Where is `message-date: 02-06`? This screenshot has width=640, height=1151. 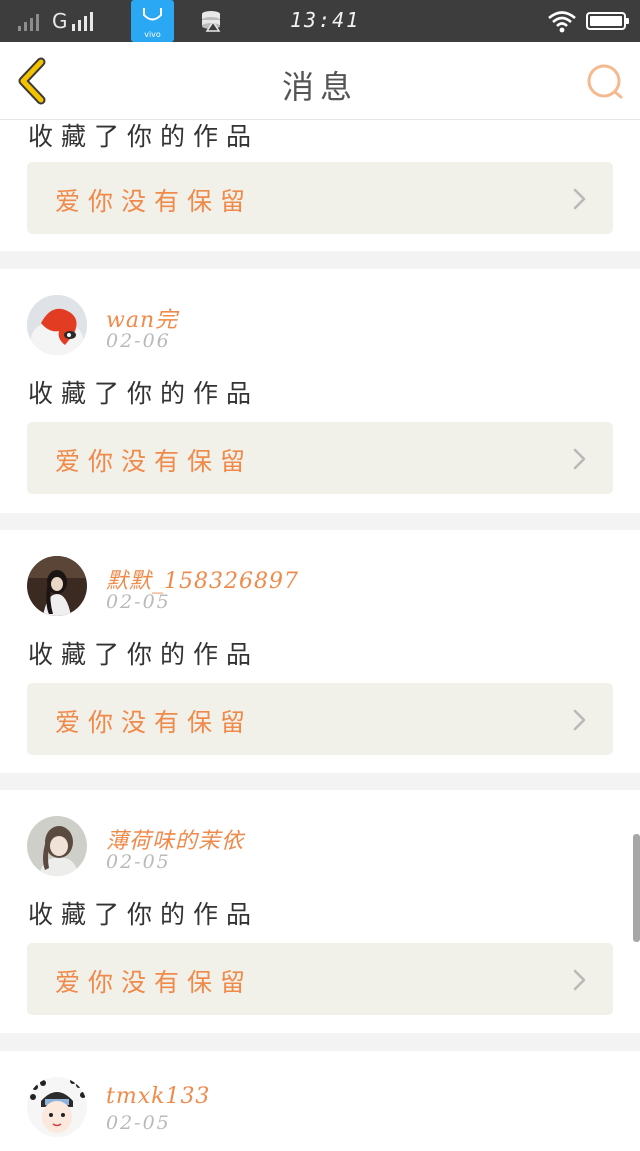 message-date: 02-06 is located at coordinates (138, 341).